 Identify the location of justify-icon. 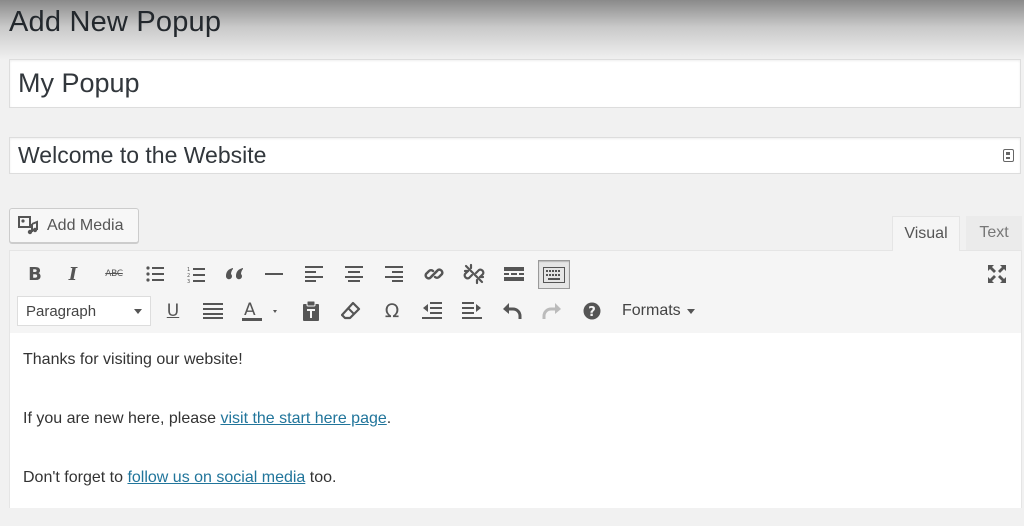
(213, 311).